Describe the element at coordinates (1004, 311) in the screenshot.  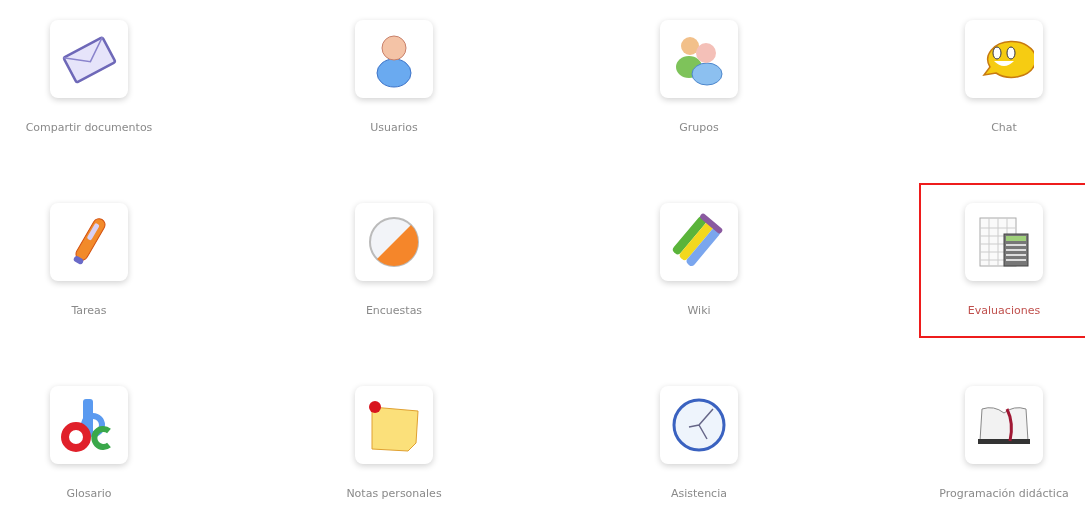
I see `tool-link: Evaluaciones` at that location.